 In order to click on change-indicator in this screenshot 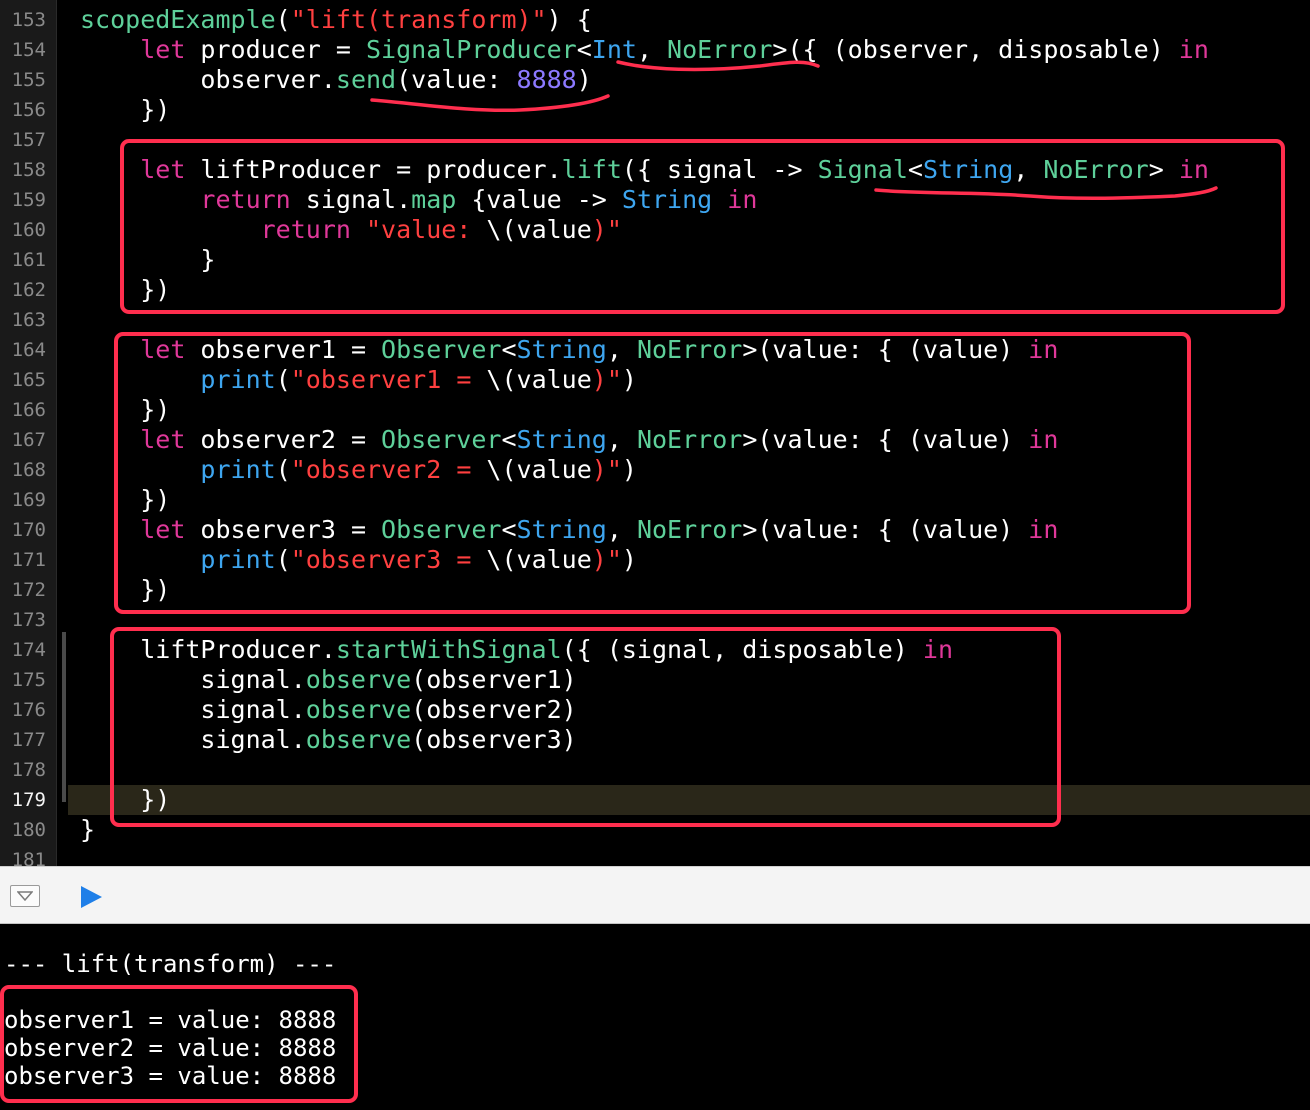, I will do `click(64, 717)`.